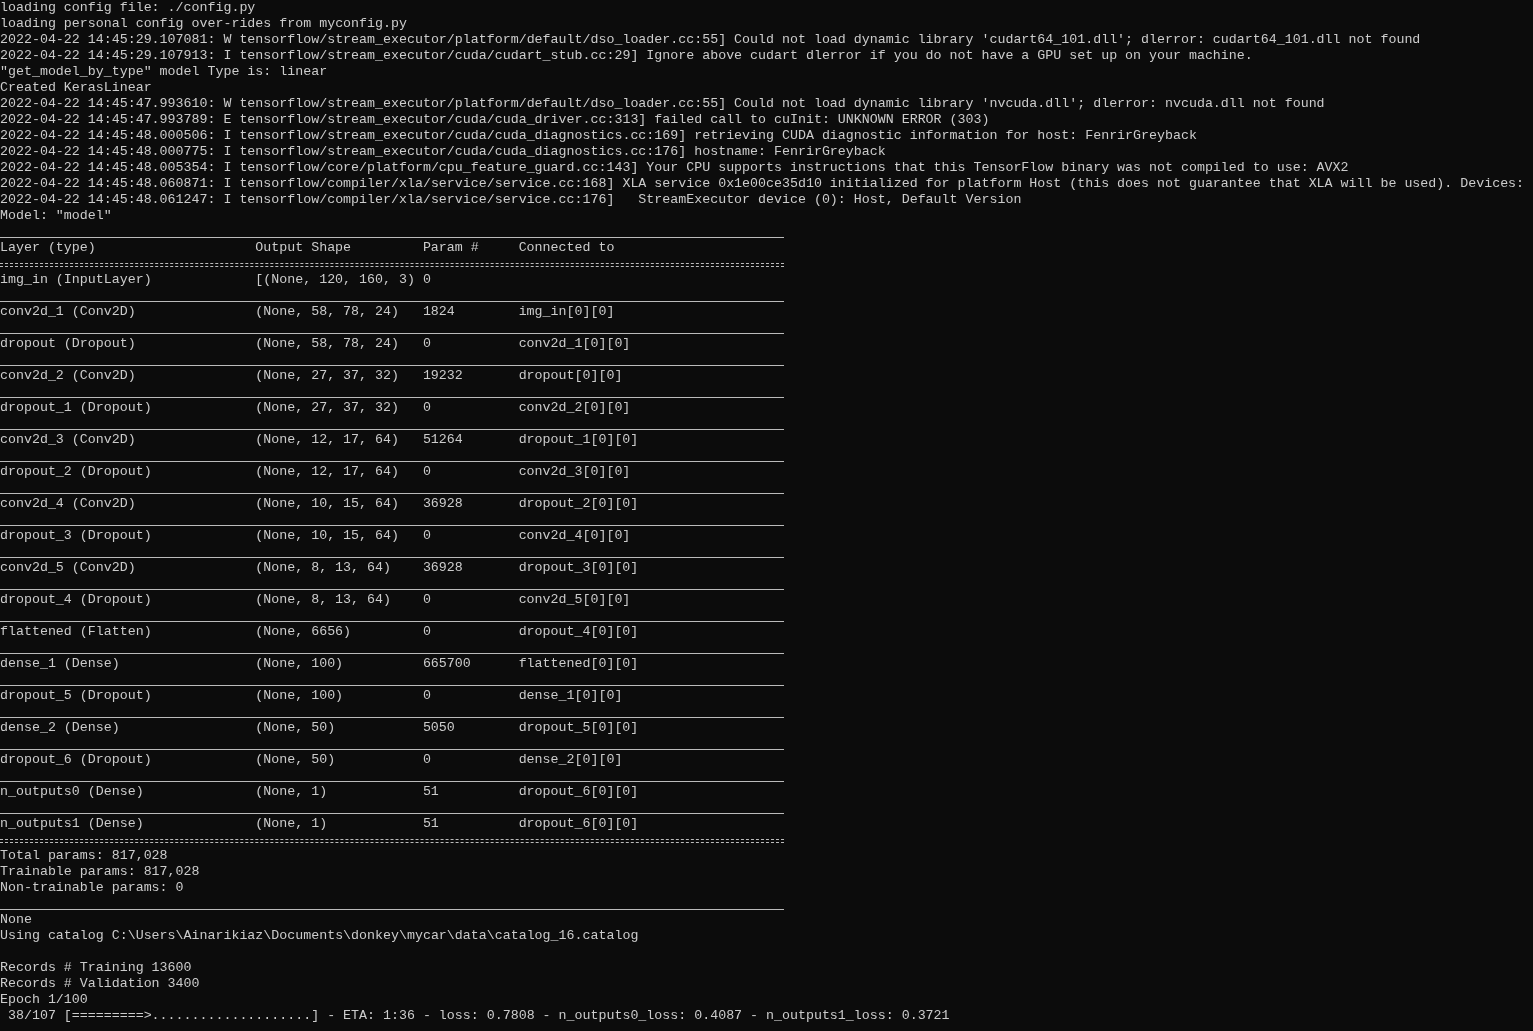 Image resolution: width=1533 pixels, height=1031 pixels. What do you see at coordinates (68, 504) in the screenshot?
I see `table-cell-text: conv2d_4 (Conv2D)` at bounding box center [68, 504].